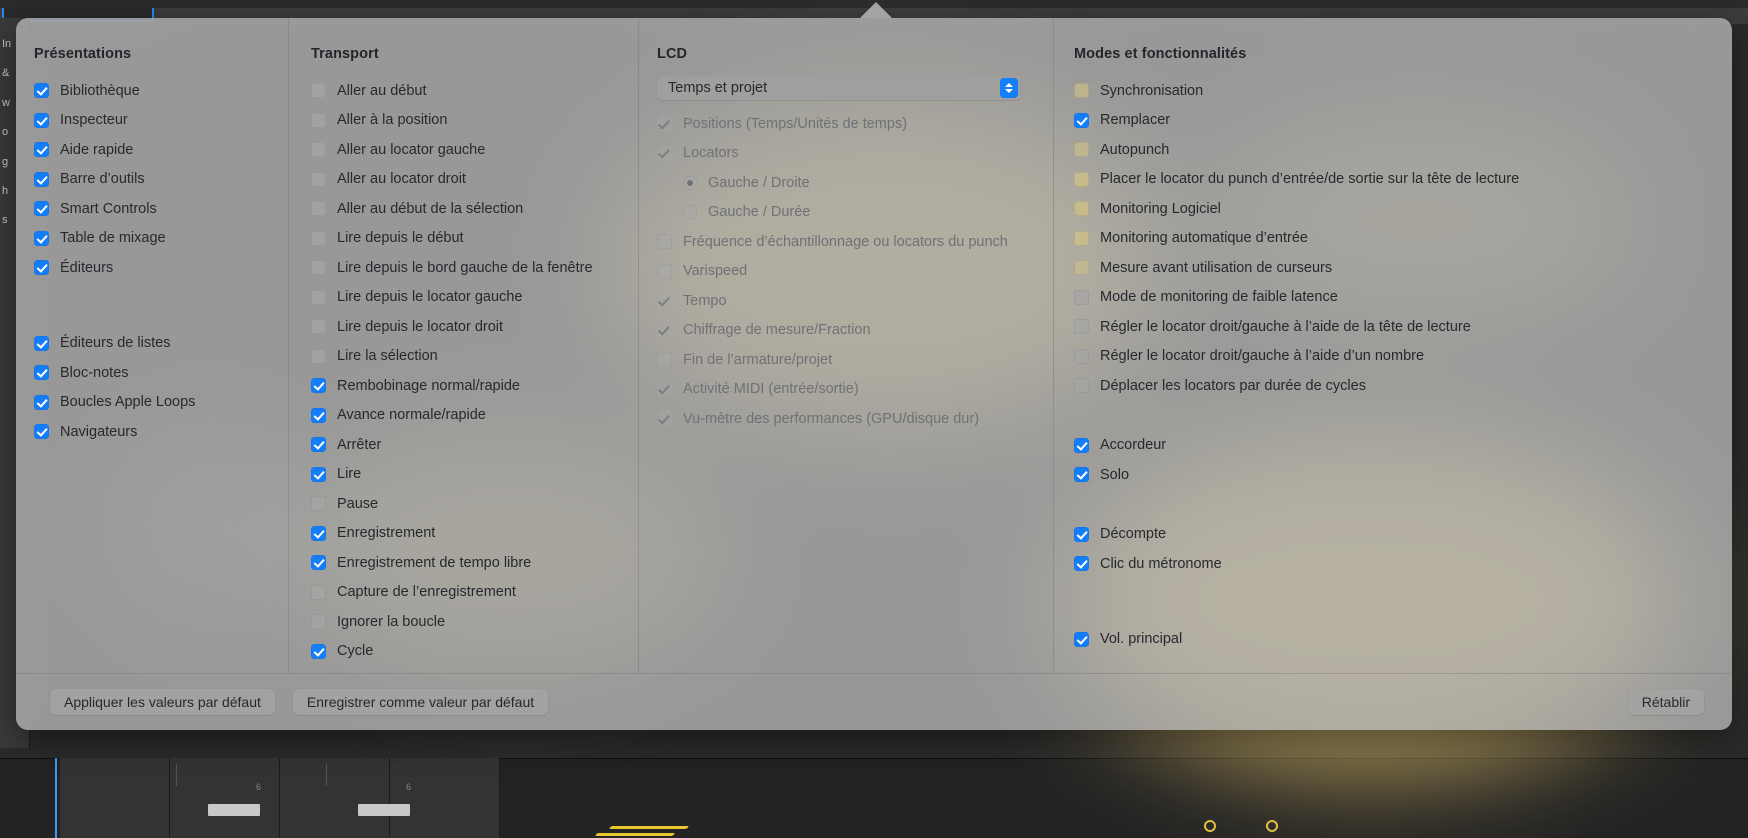 This screenshot has height=838, width=1748. I want to click on checkbox-row-aller-a-la-position: Aller à la position, so click(474, 121).